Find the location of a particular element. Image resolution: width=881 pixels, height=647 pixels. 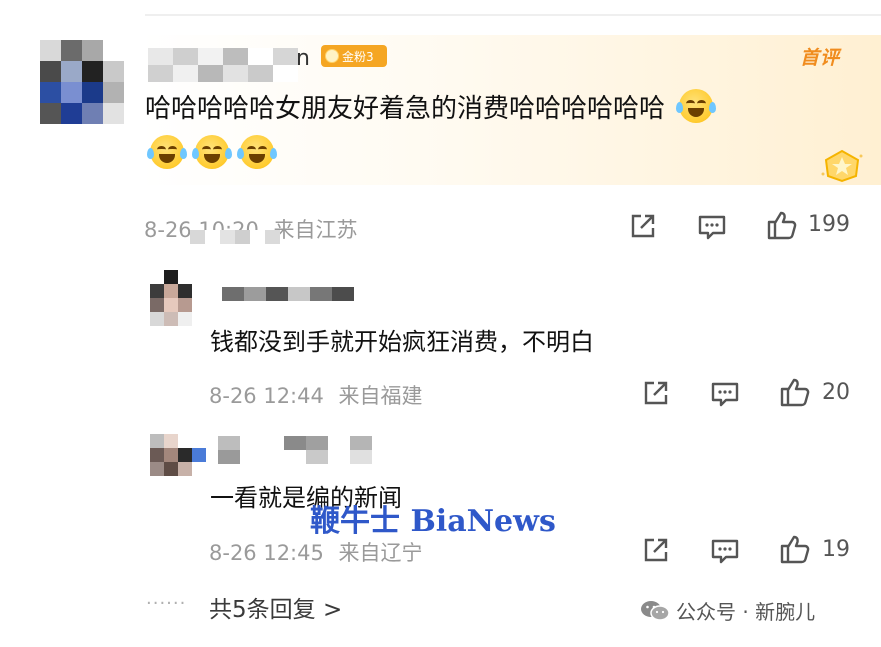

avatar is located at coordinates (82, 82).